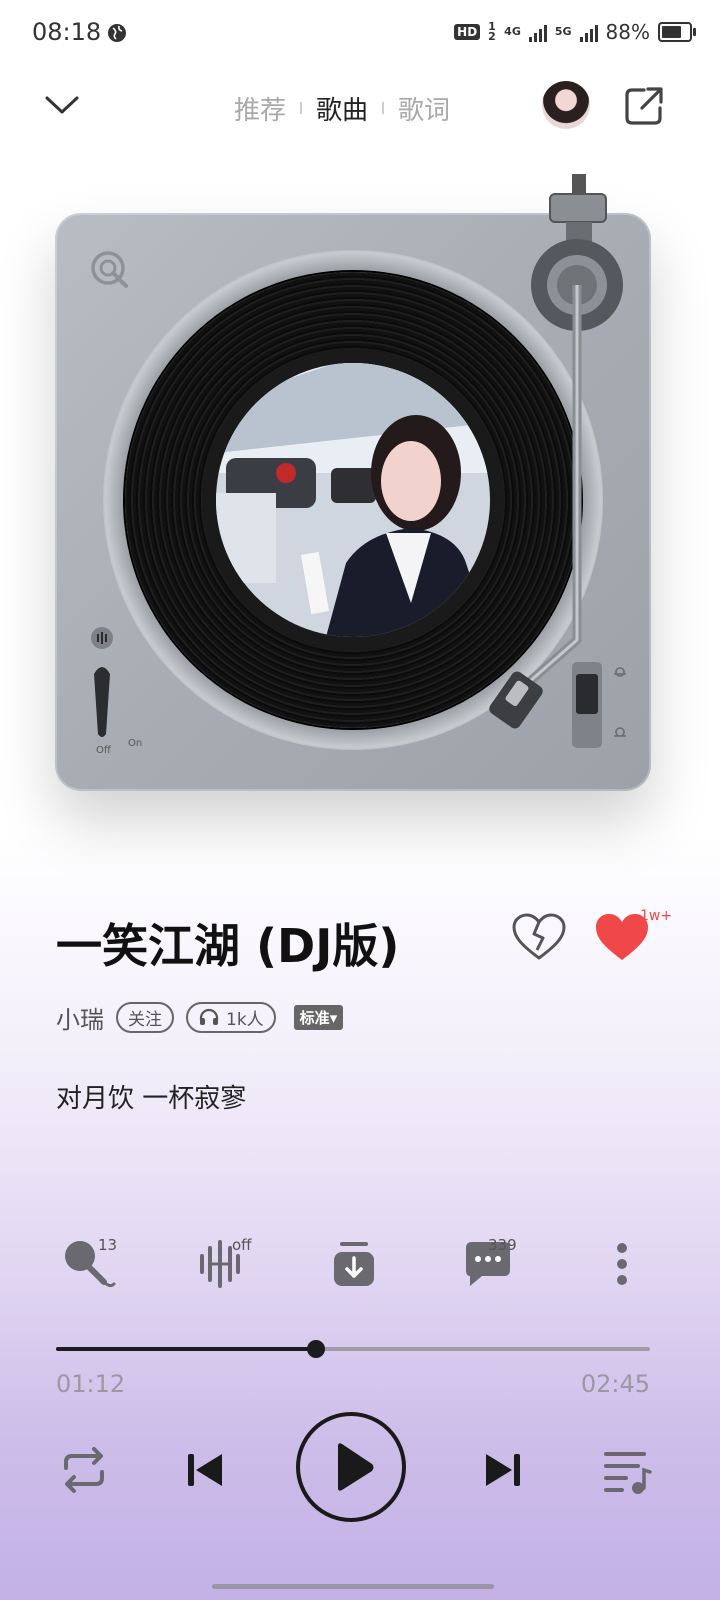 This screenshot has height=1600, width=720. I want to click on status-time: 08:18, so click(67, 32).